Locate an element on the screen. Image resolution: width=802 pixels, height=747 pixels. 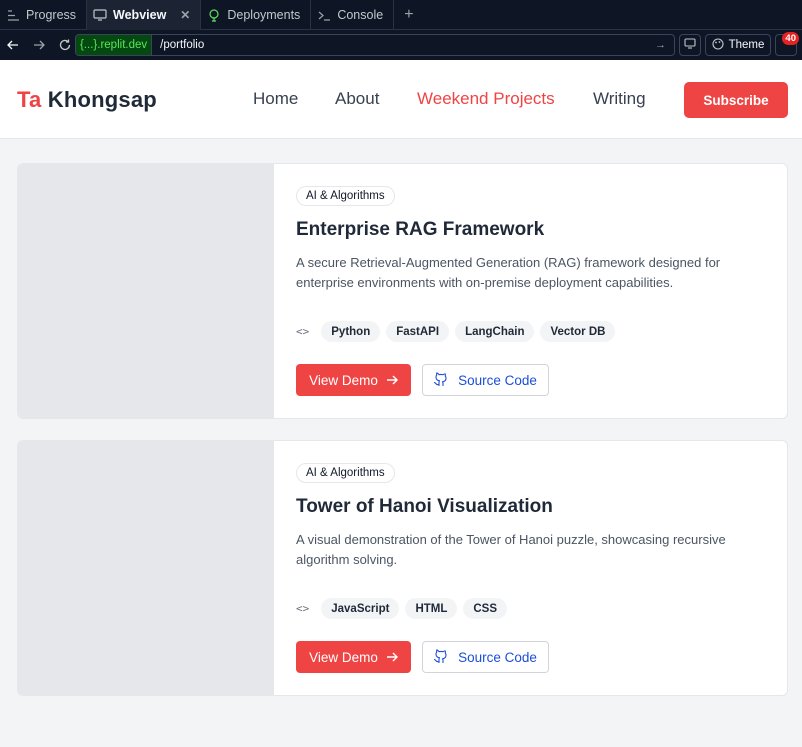
tab-webview: Webview ✕ is located at coordinates (144, 15).